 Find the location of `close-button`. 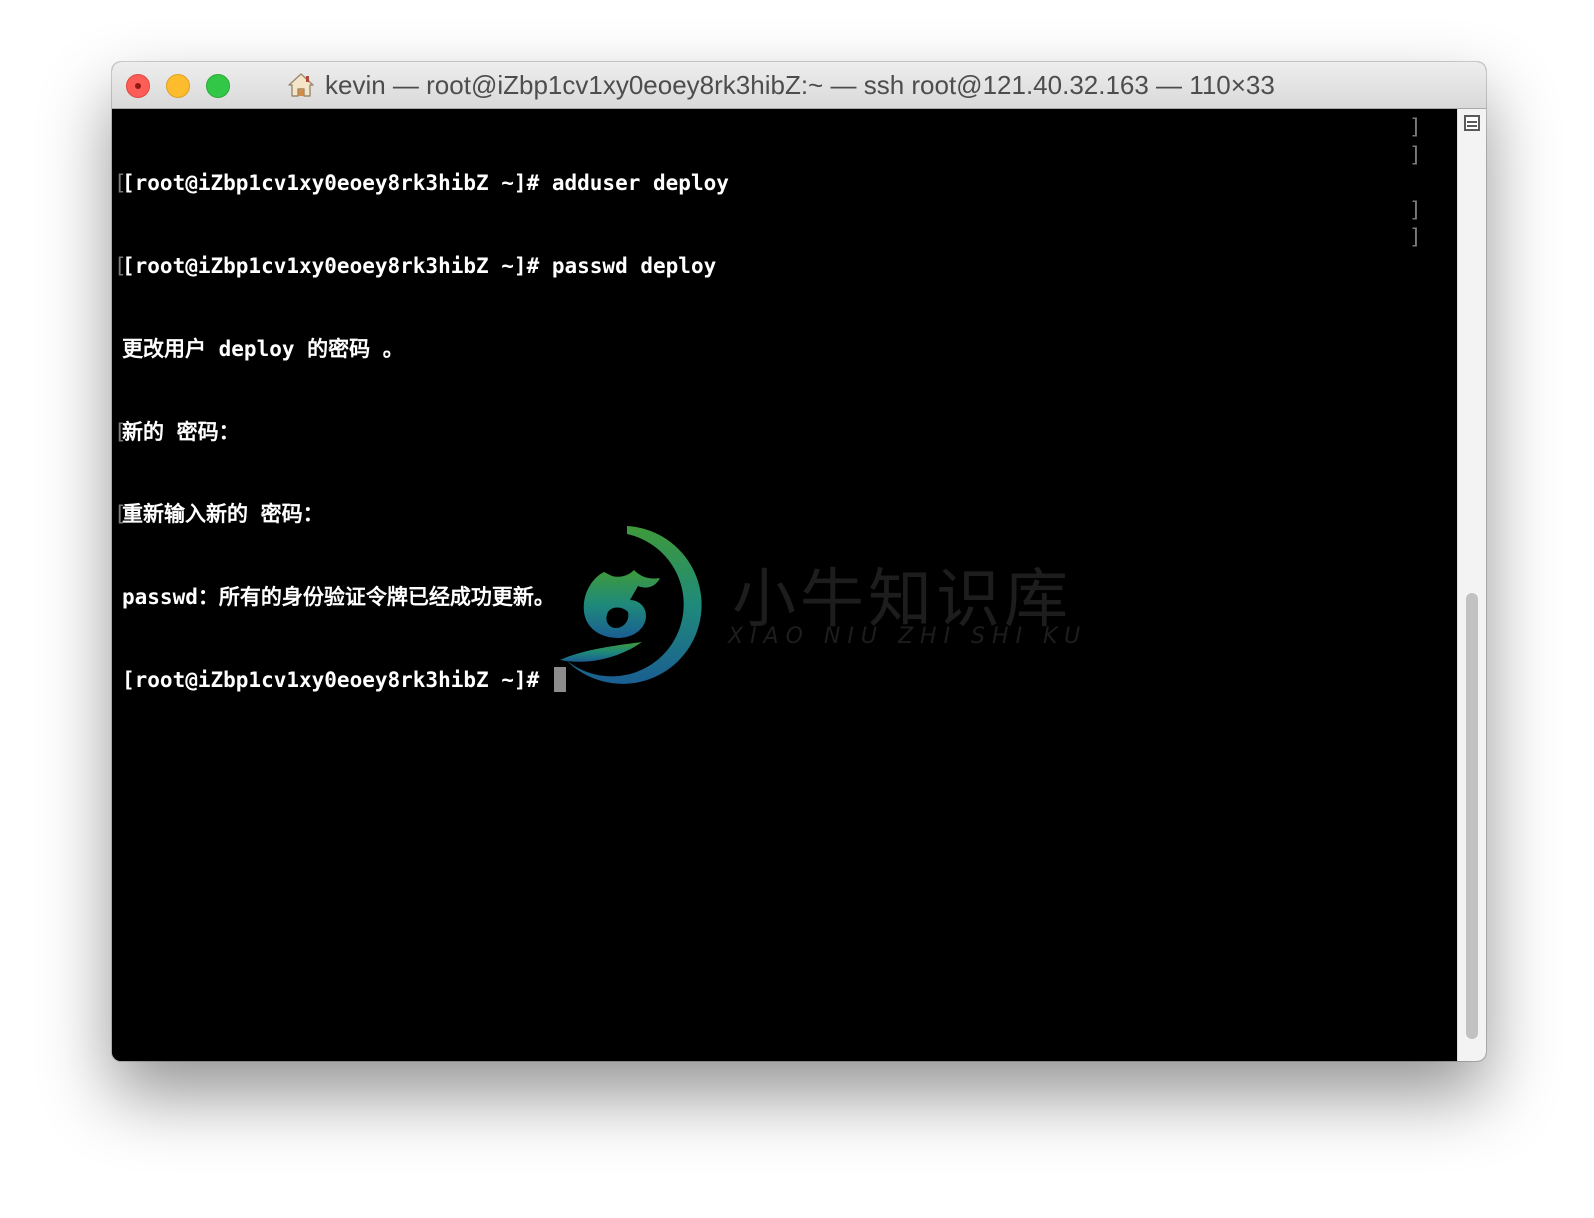

close-button is located at coordinates (138, 86).